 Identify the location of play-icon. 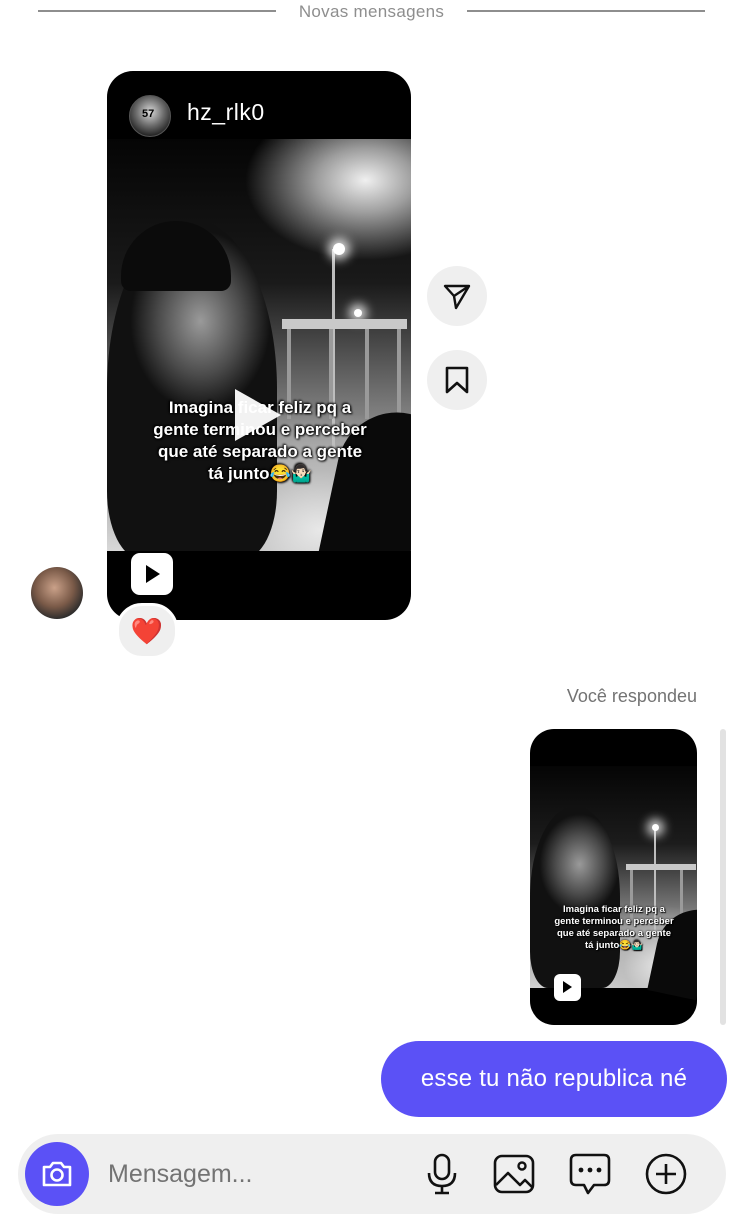
(258, 415).